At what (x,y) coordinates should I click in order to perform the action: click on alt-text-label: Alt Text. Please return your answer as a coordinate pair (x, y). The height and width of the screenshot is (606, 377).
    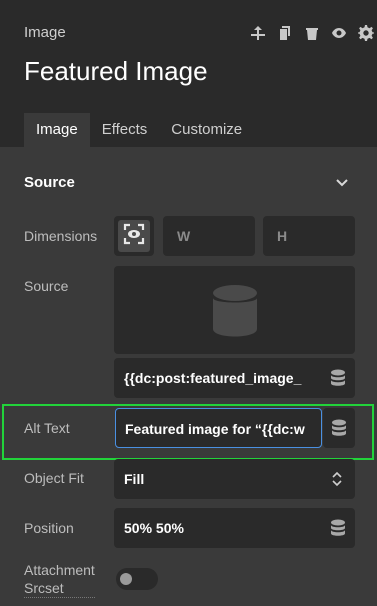
    Looking at the image, I should click on (47, 428).